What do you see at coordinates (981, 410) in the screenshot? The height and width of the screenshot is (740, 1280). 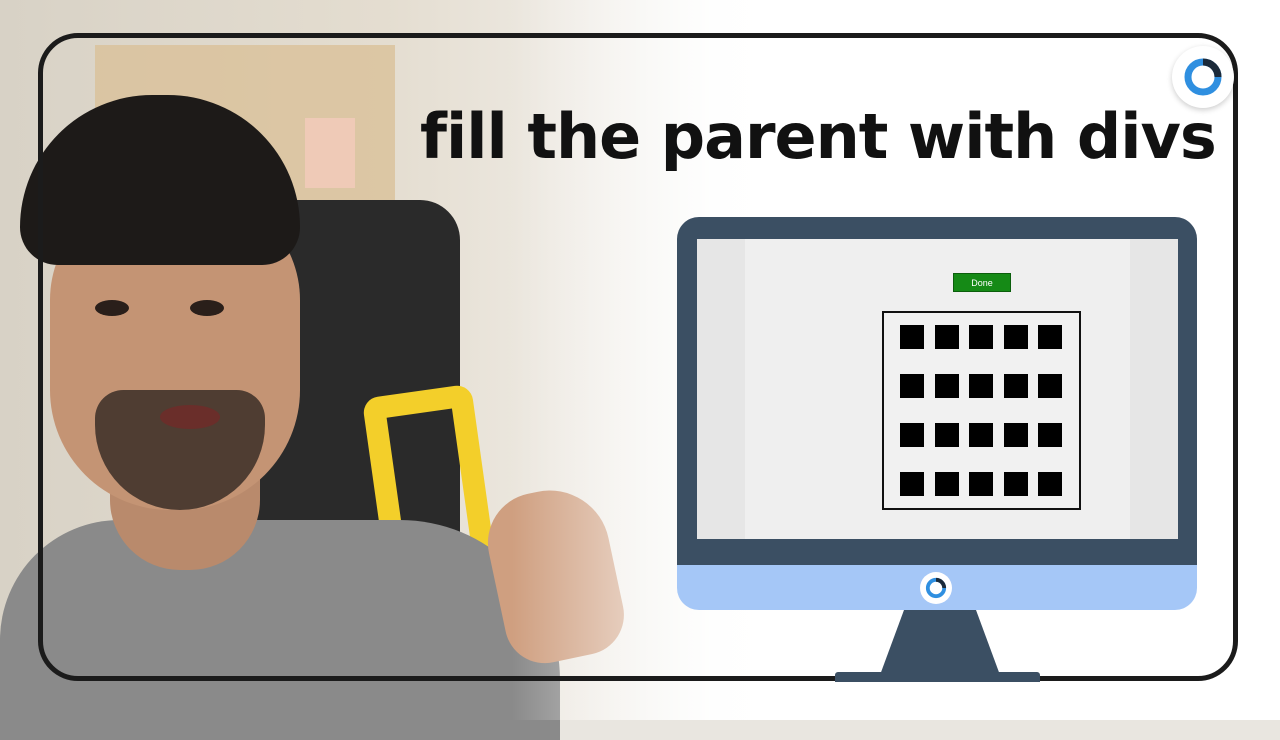 I see `parent-container` at bounding box center [981, 410].